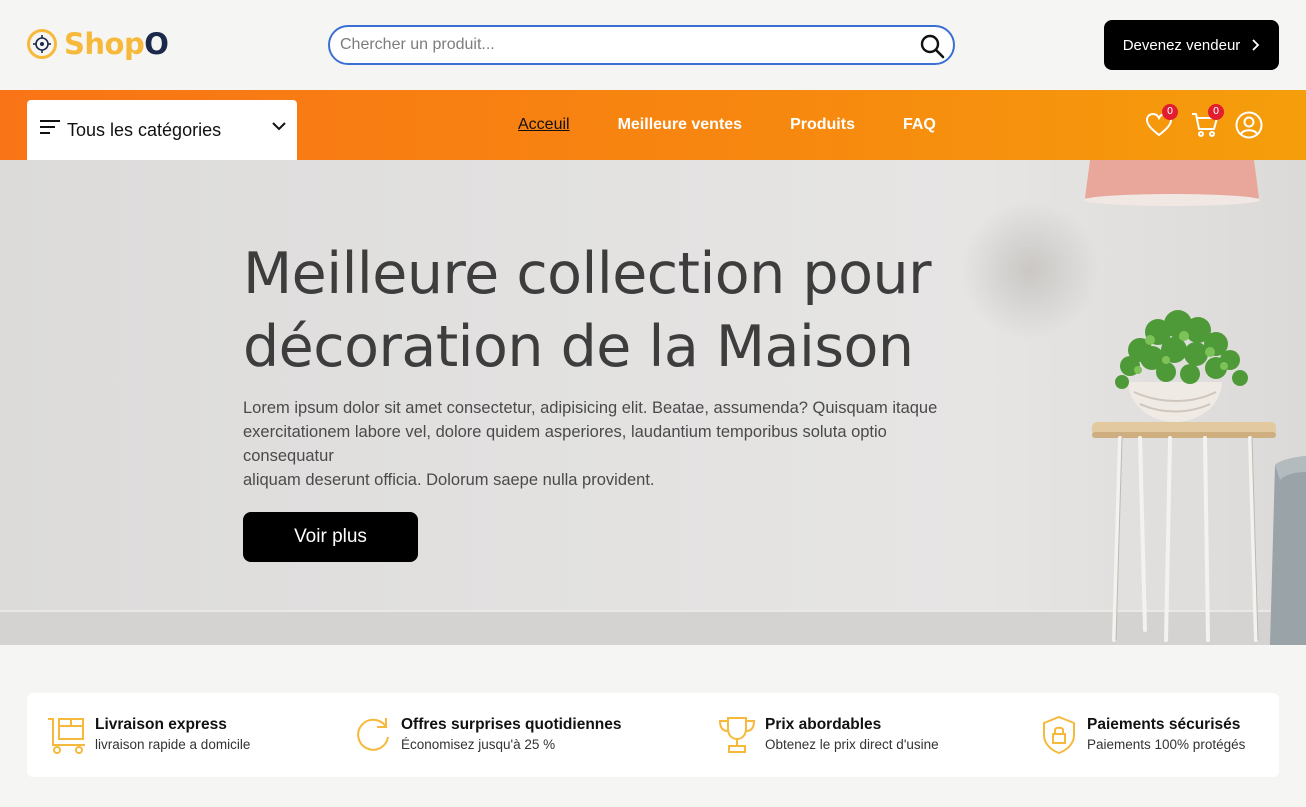  I want to click on wishlist-count-badge: 0, so click(1170, 112).